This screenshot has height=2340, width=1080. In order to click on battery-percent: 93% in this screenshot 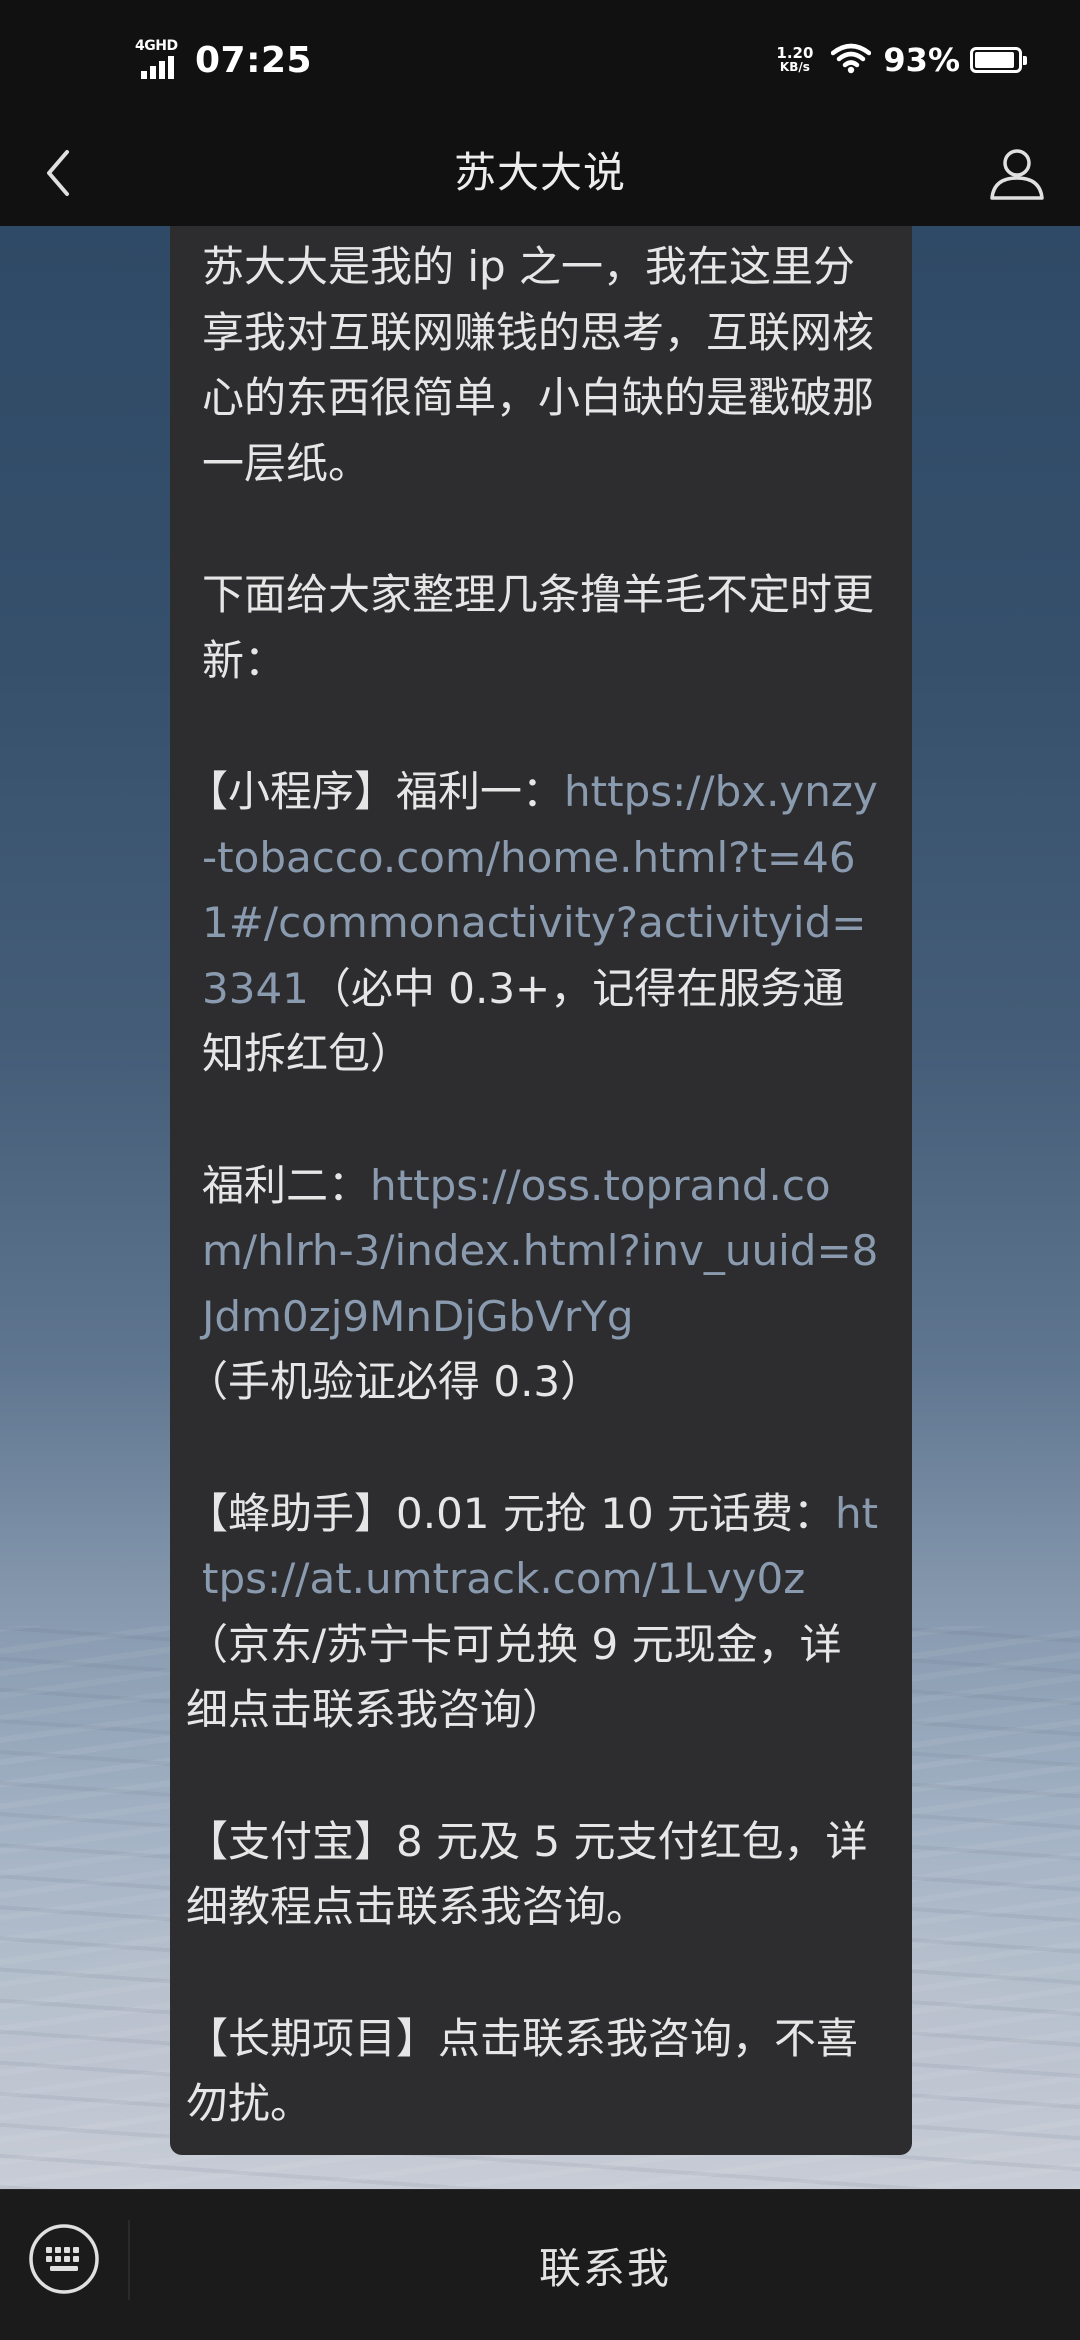, I will do `click(921, 60)`.